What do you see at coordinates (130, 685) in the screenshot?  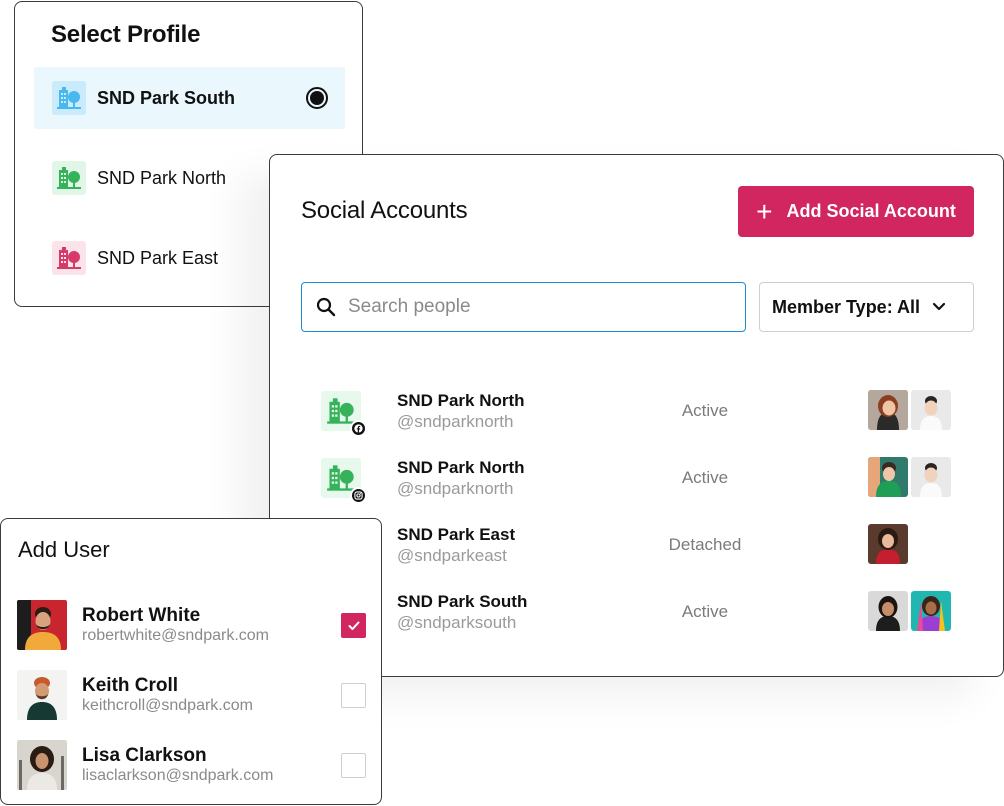 I see `user-name: Keith Croll` at bounding box center [130, 685].